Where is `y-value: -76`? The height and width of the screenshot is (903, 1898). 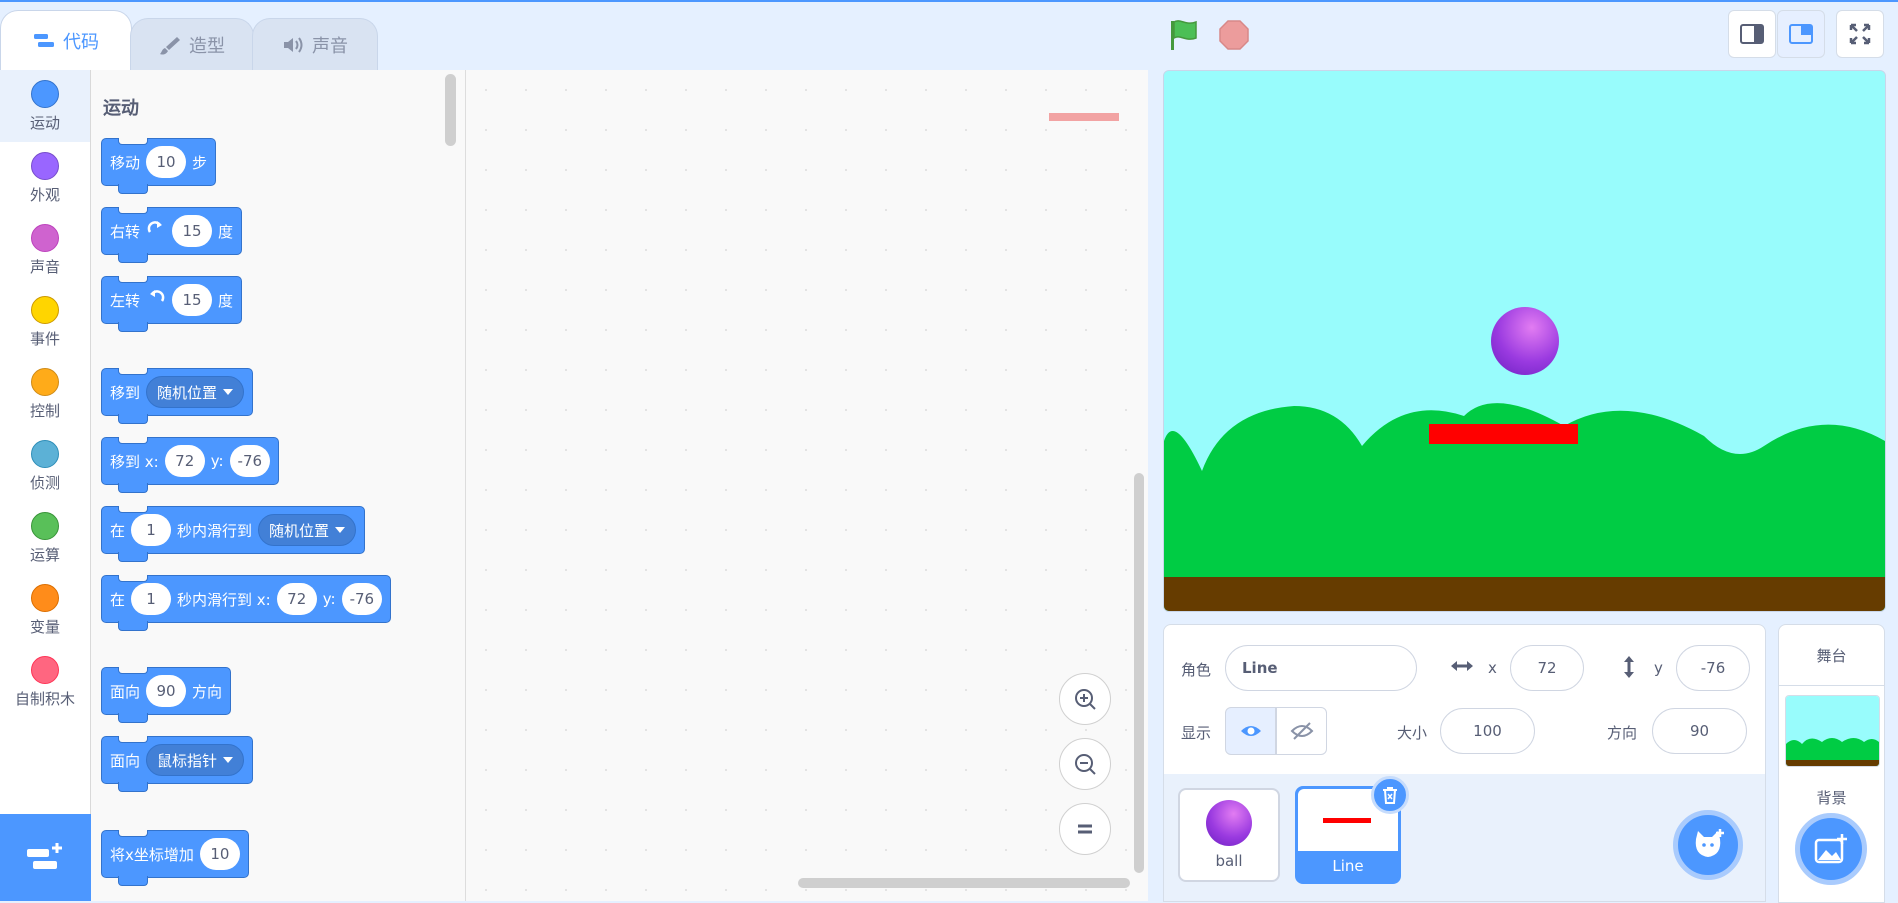
y-value: -76 is located at coordinates (1713, 668).